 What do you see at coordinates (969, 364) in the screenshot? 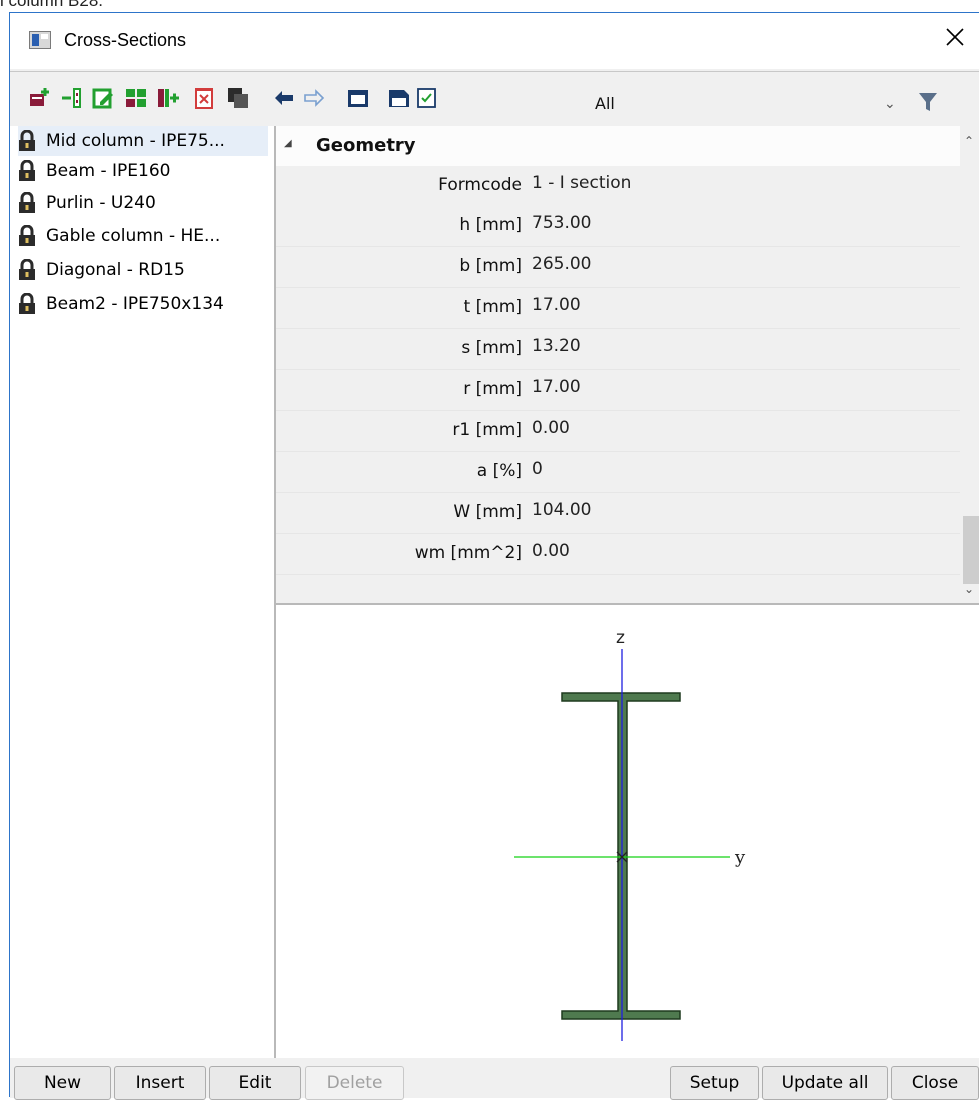
I see `vertical-scrollbar: ⌃ ⌄` at bounding box center [969, 364].